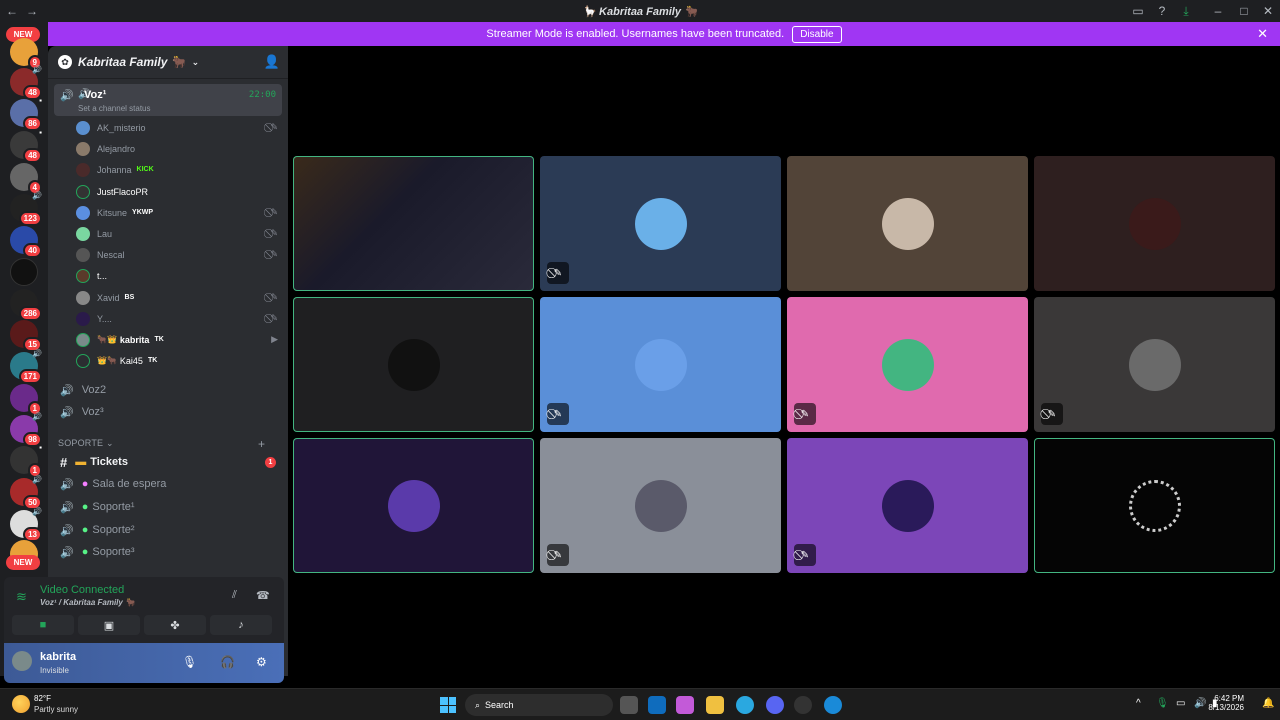 The width and height of the screenshot is (1280, 720). What do you see at coordinates (82, 590) in the screenshot?
I see `voice-status: Video Connected` at bounding box center [82, 590].